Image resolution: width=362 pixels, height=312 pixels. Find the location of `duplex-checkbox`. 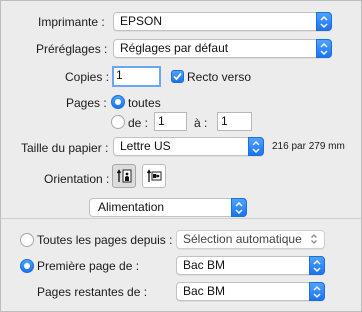

duplex-checkbox is located at coordinates (177, 76).